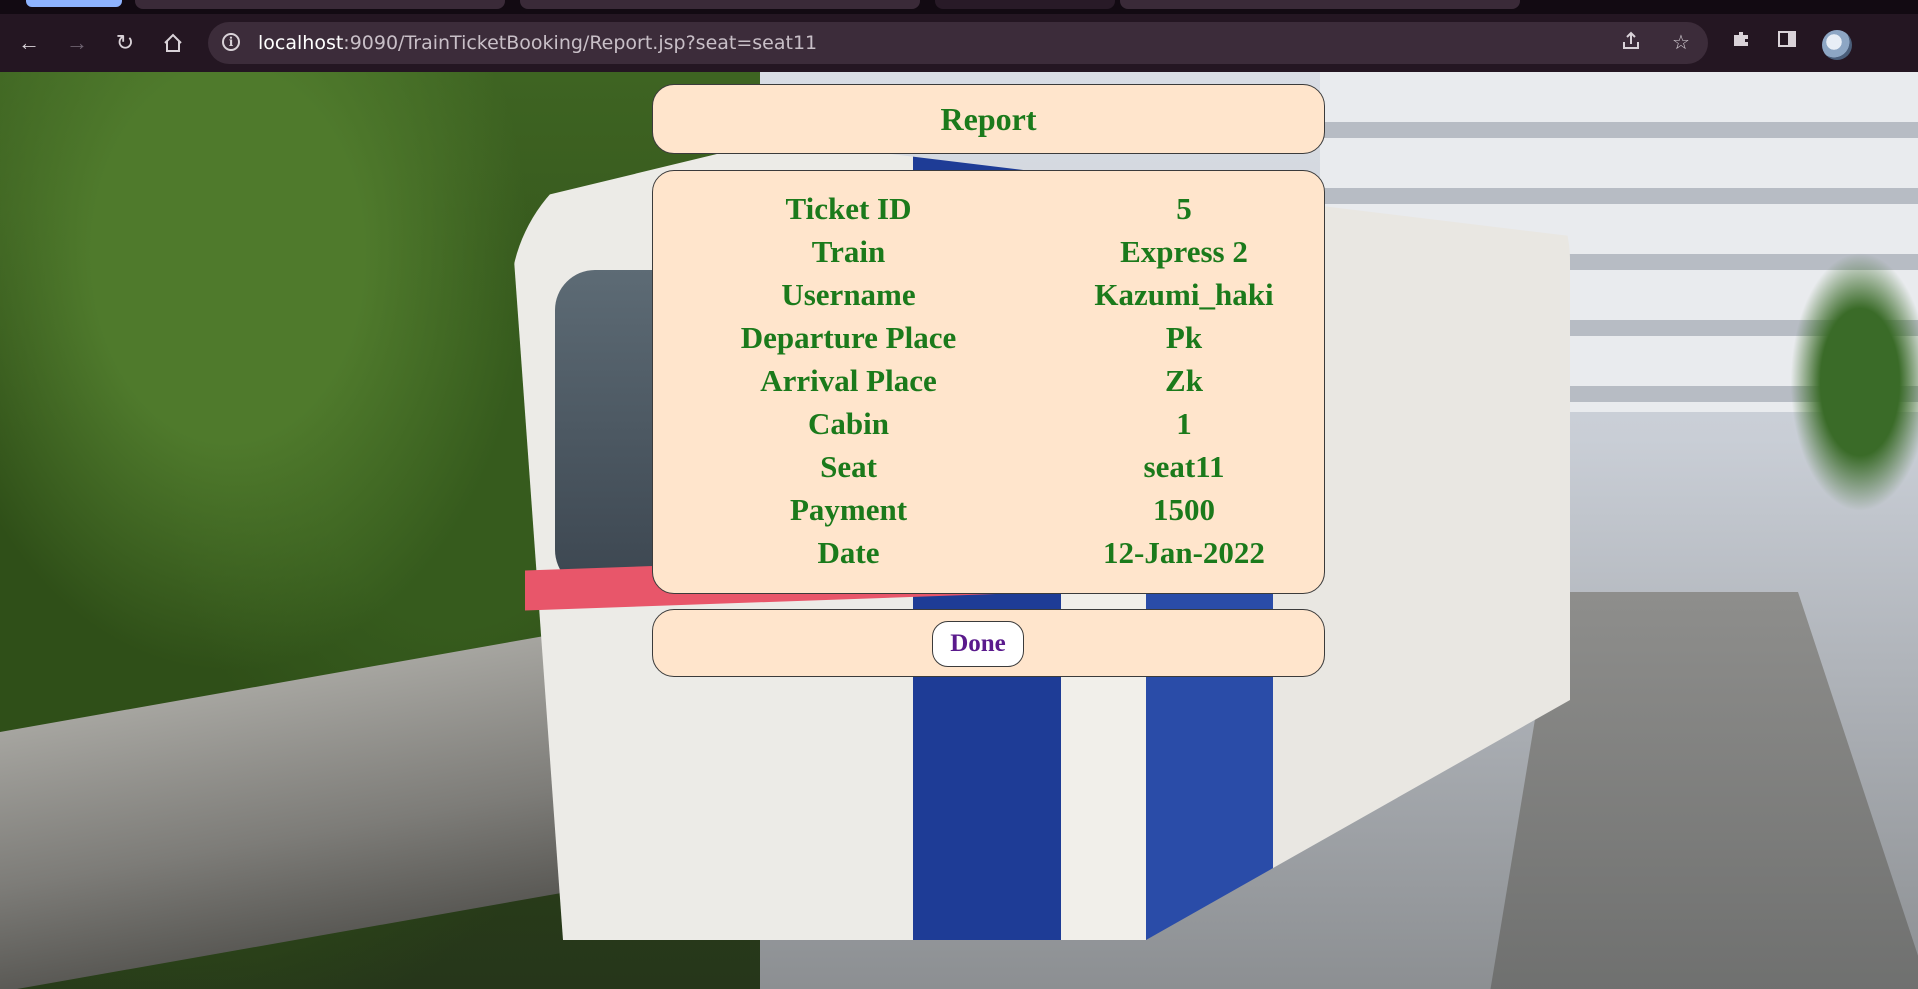 The image size is (1918, 989). Describe the element at coordinates (1184, 552) in the screenshot. I see `row-value: 12-Jan-2022` at that location.